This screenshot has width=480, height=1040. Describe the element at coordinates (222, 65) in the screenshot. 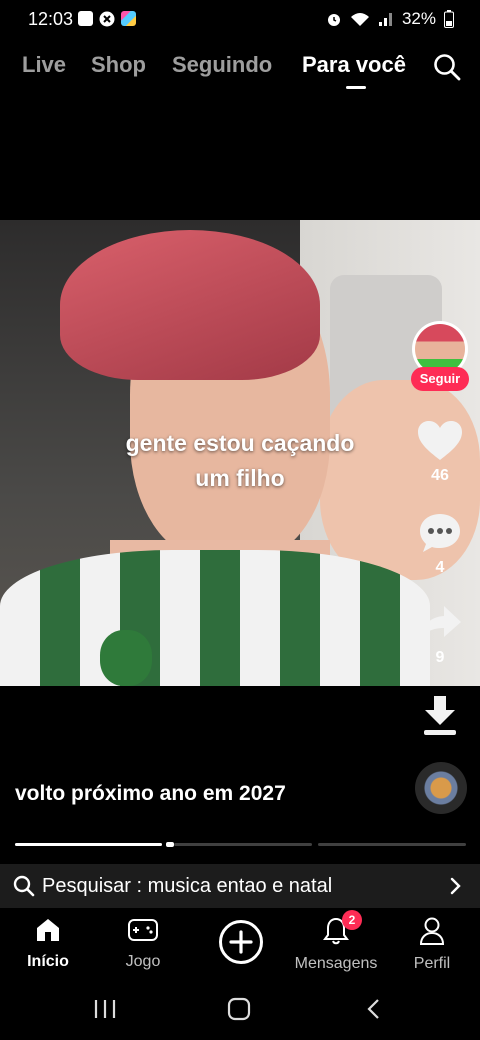

I see `tab-following: Seguindo` at that location.